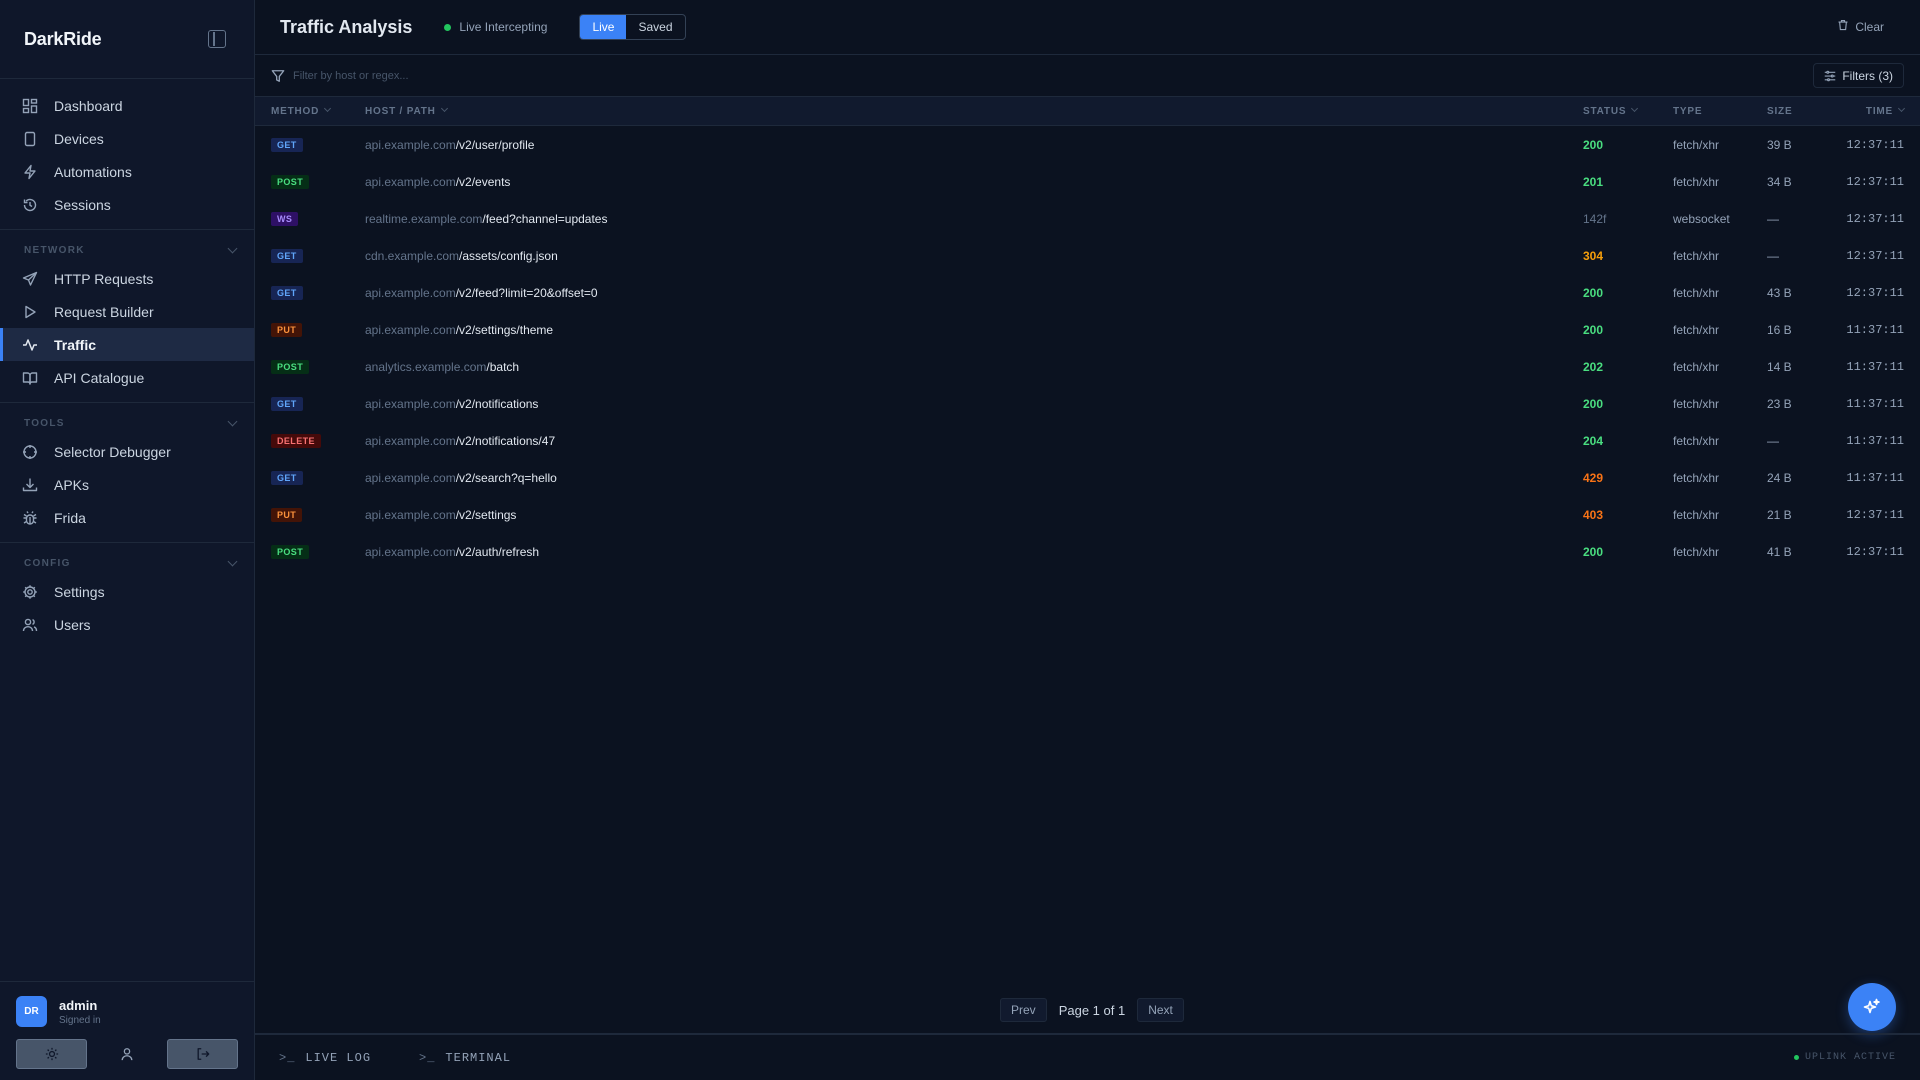  Describe the element at coordinates (127, 563) in the screenshot. I see `section-header-config: CONFIG` at that location.